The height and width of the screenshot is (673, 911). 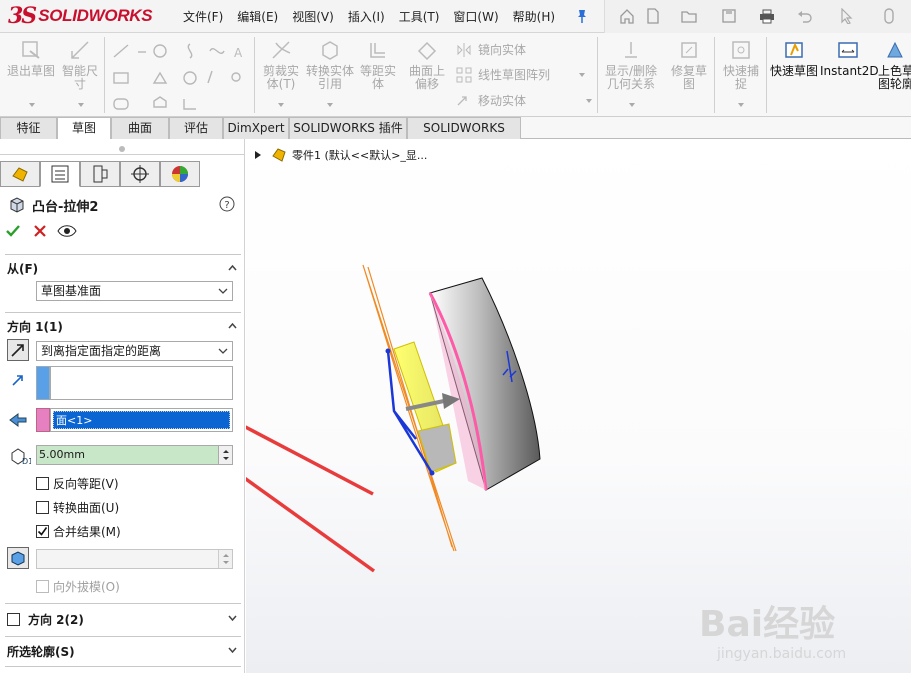 What do you see at coordinates (632, 105) in the screenshot?
I see `relations-dropdown-icon` at bounding box center [632, 105].